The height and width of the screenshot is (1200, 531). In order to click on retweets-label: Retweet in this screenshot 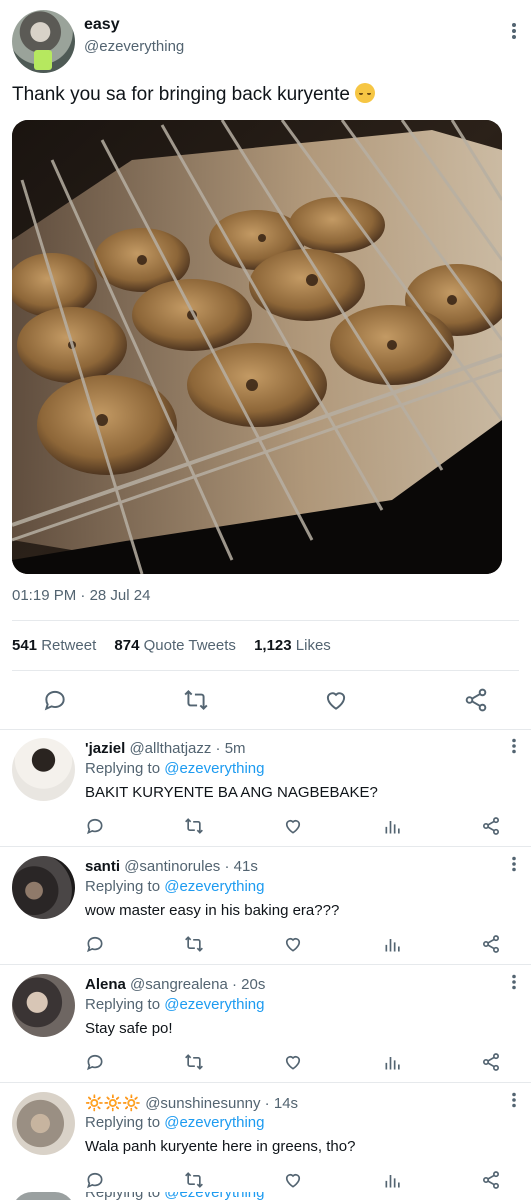, I will do `click(69, 645)`.